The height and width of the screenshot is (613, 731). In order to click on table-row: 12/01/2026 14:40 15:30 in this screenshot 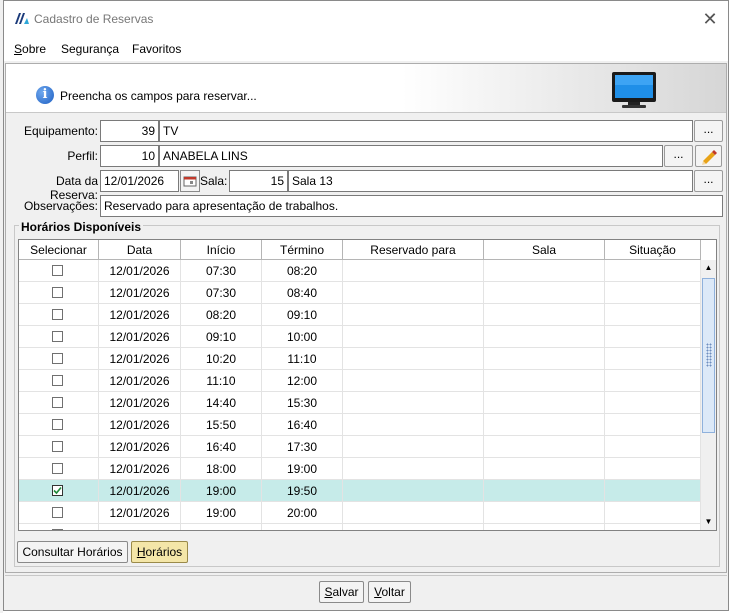, I will do `click(360, 403)`.